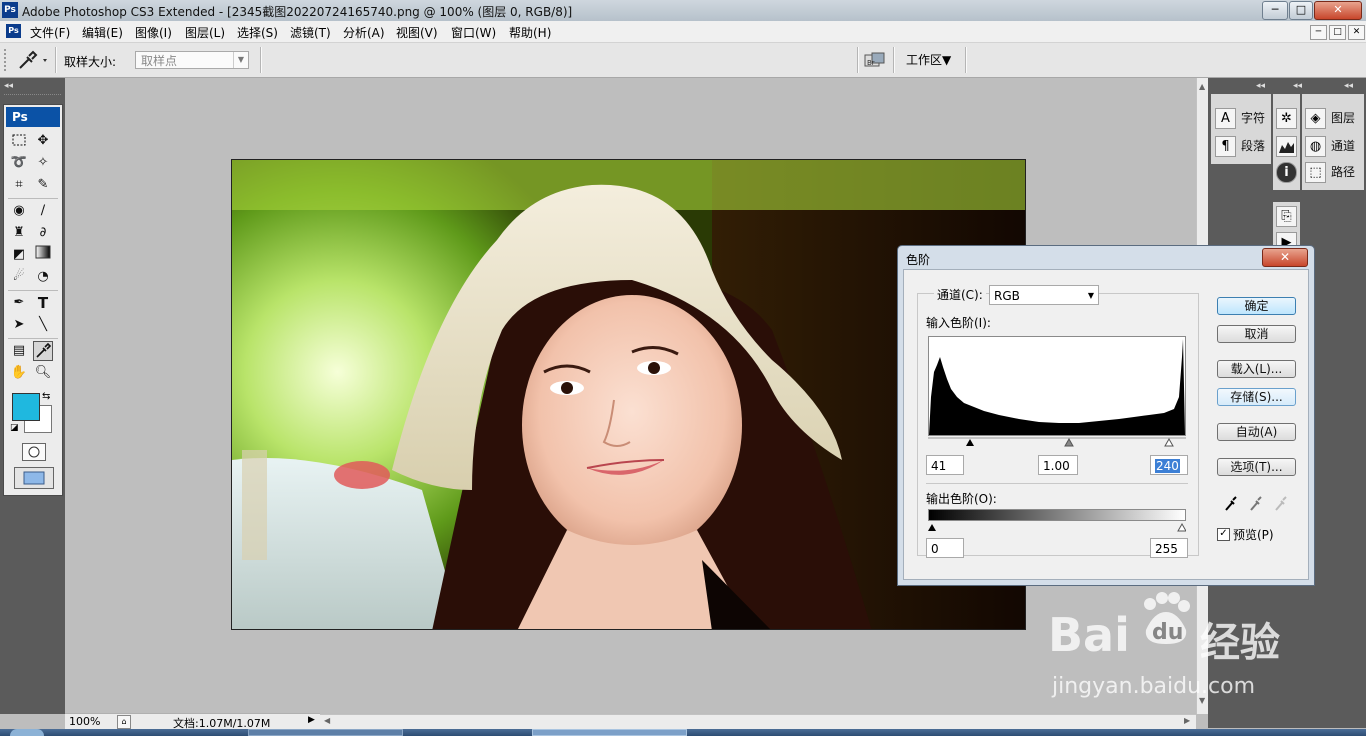  Describe the element at coordinates (1169, 465) in the screenshot. I see `input-white-field: 240` at that location.